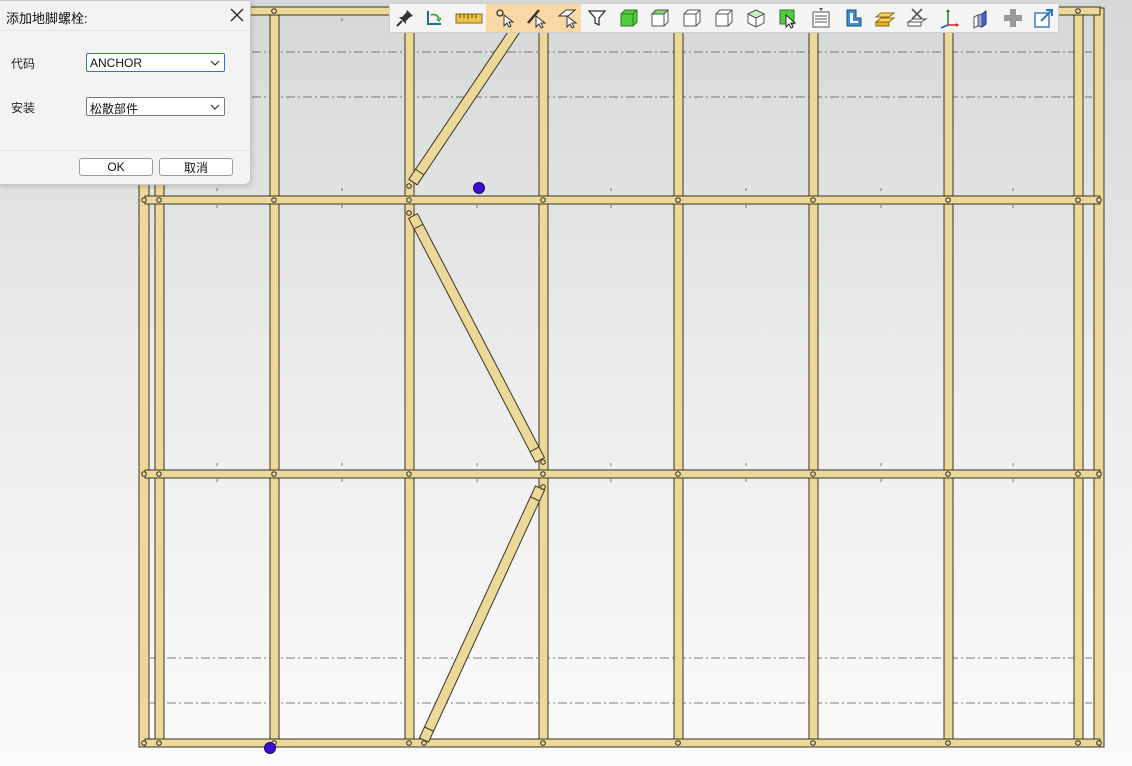  What do you see at coordinates (756, 18) in the screenshot?
I see `iso-view-icon` at bounding box center [756, 18].